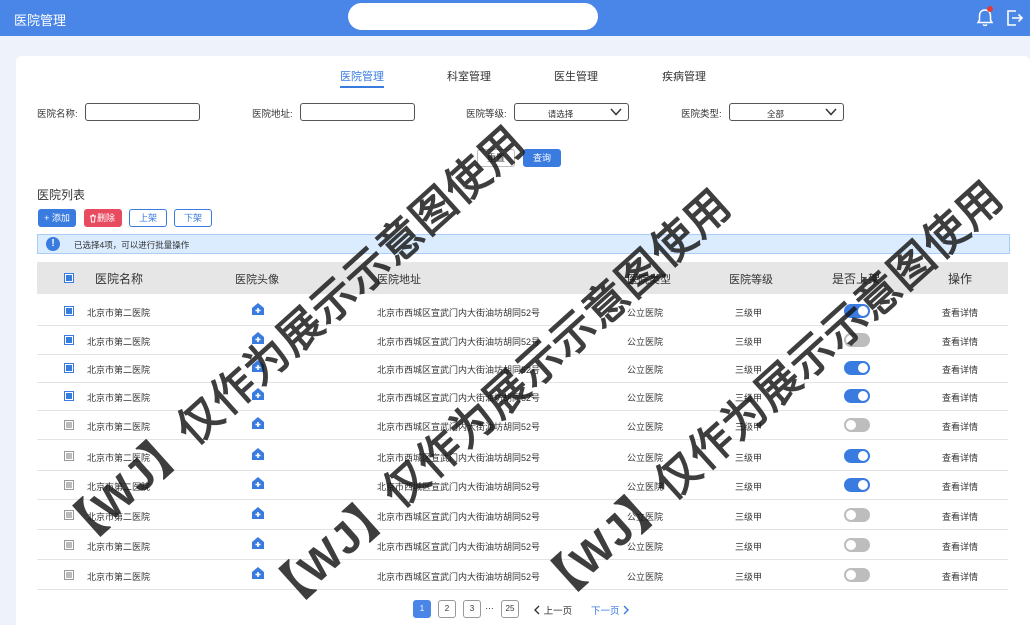 Image resolution: width=1030 pixels, height=625 pixels. I want to click on delete-button: 删除, so click(103, 218).